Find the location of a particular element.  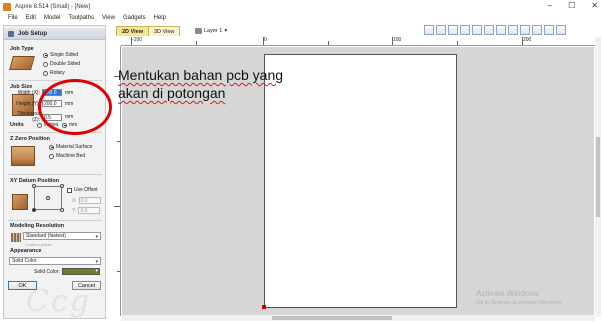

solid-color-label: Solid Color: is located at coordinates (47, 272).